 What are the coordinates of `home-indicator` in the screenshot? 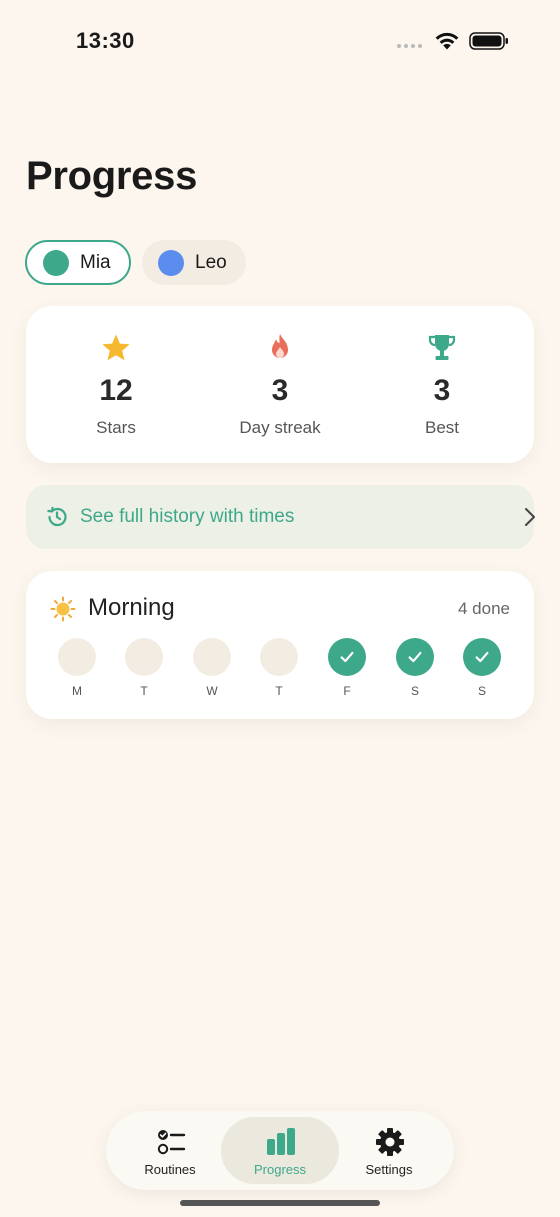 It's located at (280, 1203).